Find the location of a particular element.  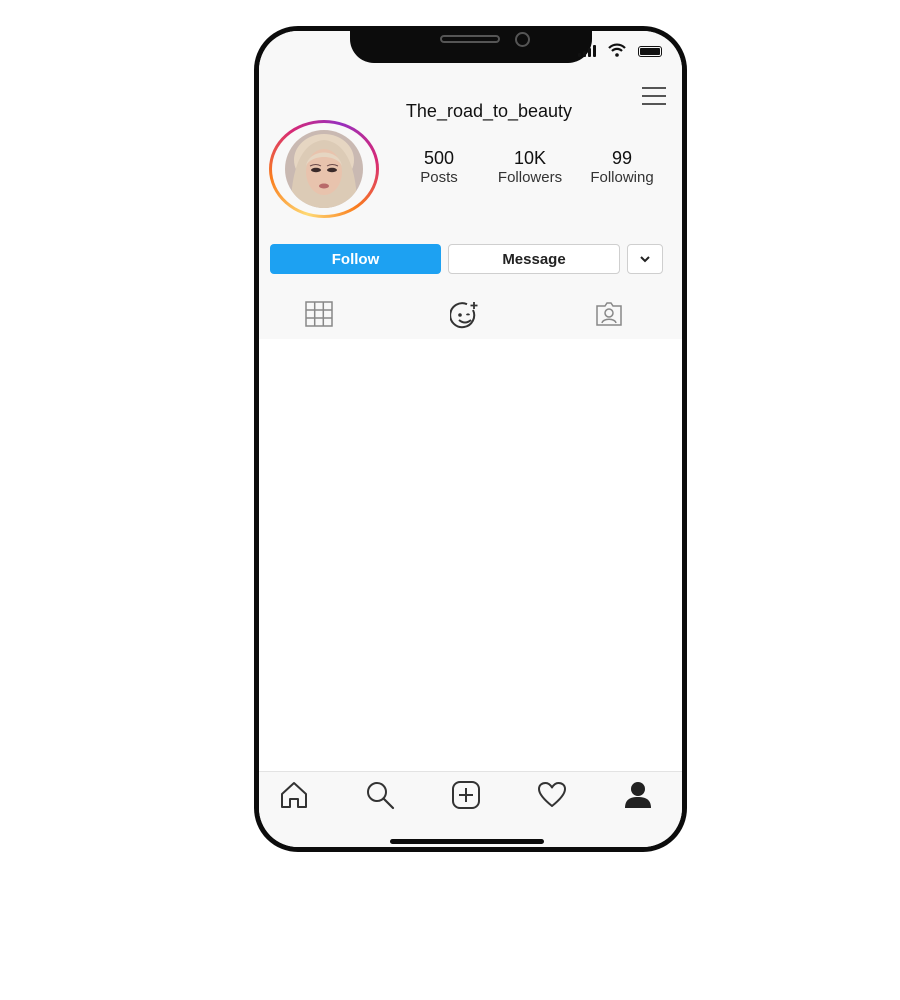

face-sparkle-icon is located at coordinates (465, 316).